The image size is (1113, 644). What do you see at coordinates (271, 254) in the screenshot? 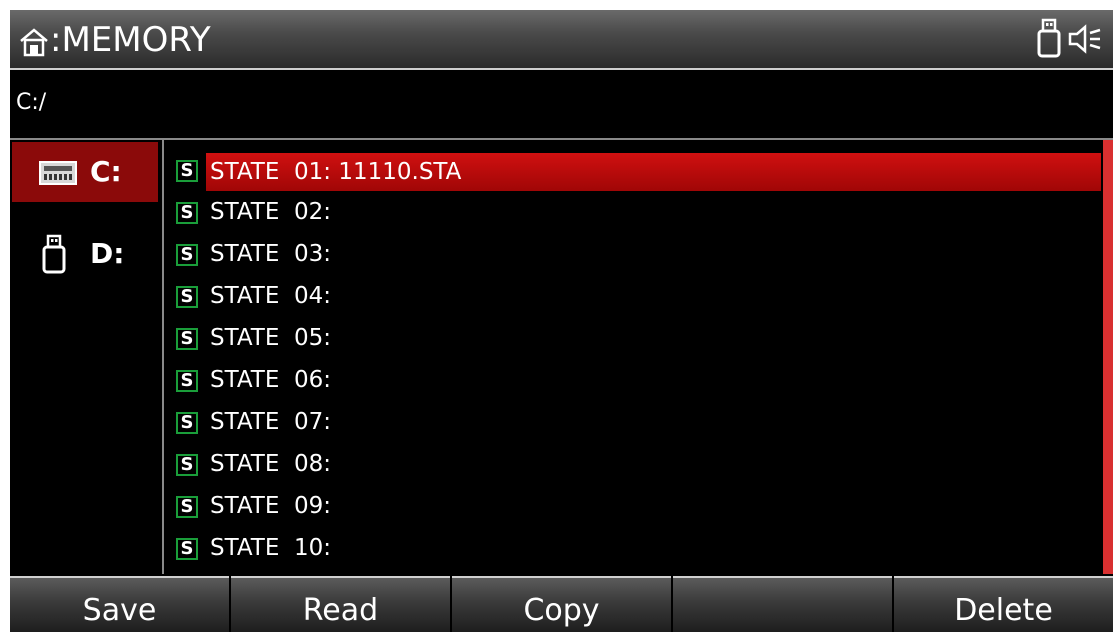
I see `file-name: STATE 03:` at bounding box center [271, 254].